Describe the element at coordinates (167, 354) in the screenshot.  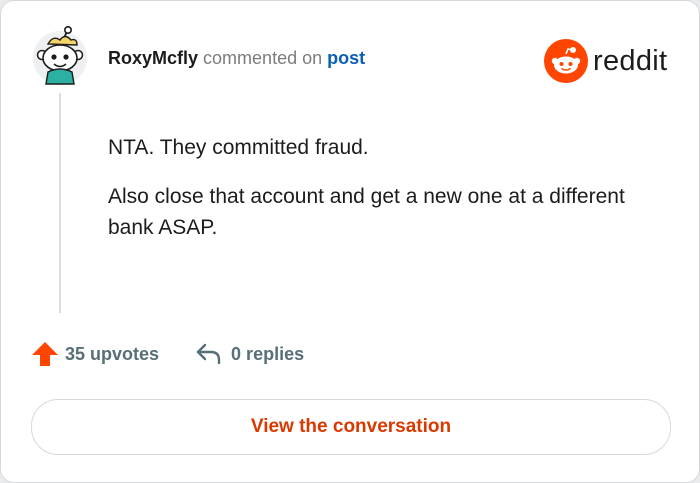
I see `comment-stats: 35 upvotes 0 replies` at that location.